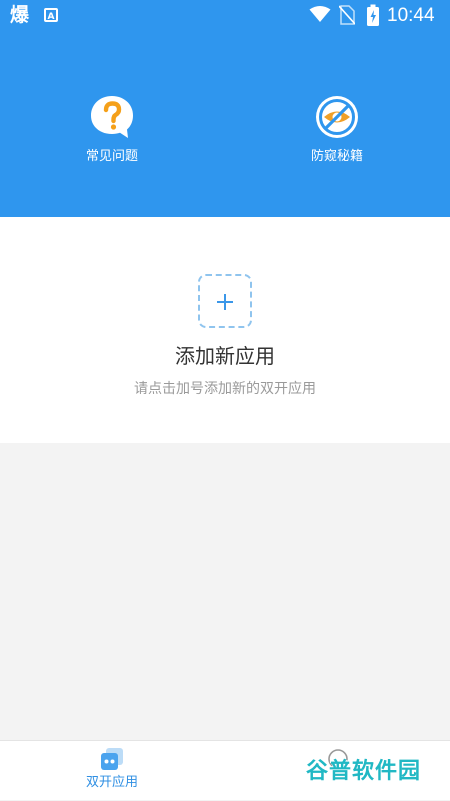  Describe the element at coordinates (347, 15) in the screenshot. I see `no-sim-icon` at that location.